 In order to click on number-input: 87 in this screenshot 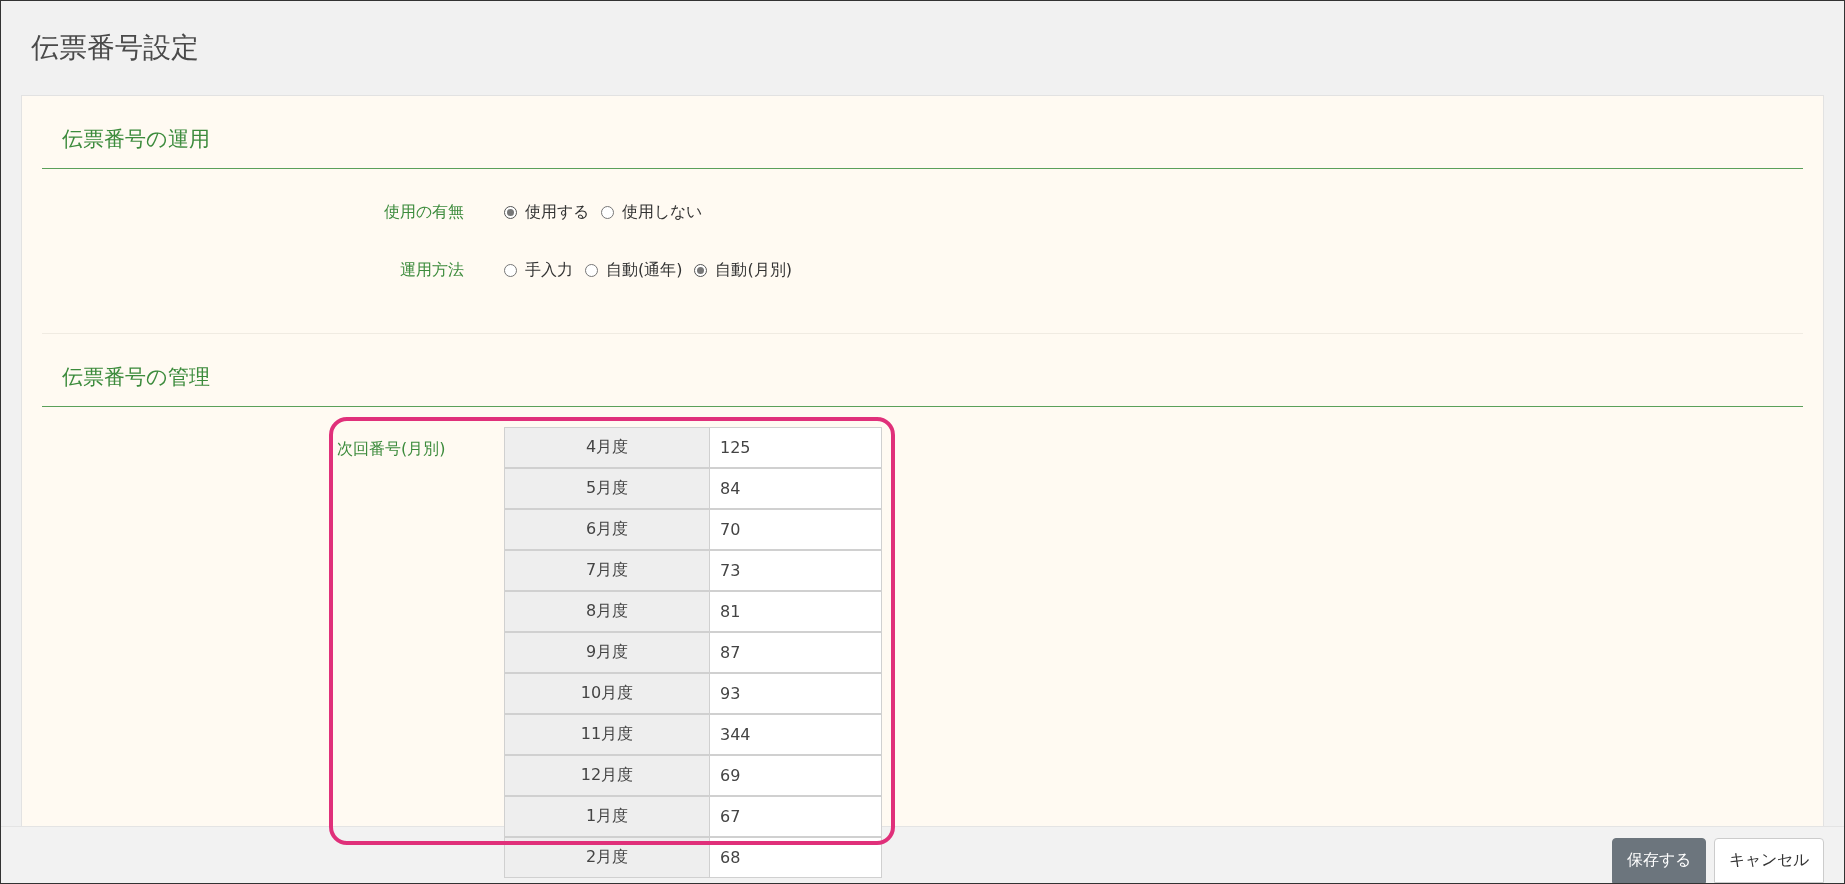, I will do `click(795, 652)`.